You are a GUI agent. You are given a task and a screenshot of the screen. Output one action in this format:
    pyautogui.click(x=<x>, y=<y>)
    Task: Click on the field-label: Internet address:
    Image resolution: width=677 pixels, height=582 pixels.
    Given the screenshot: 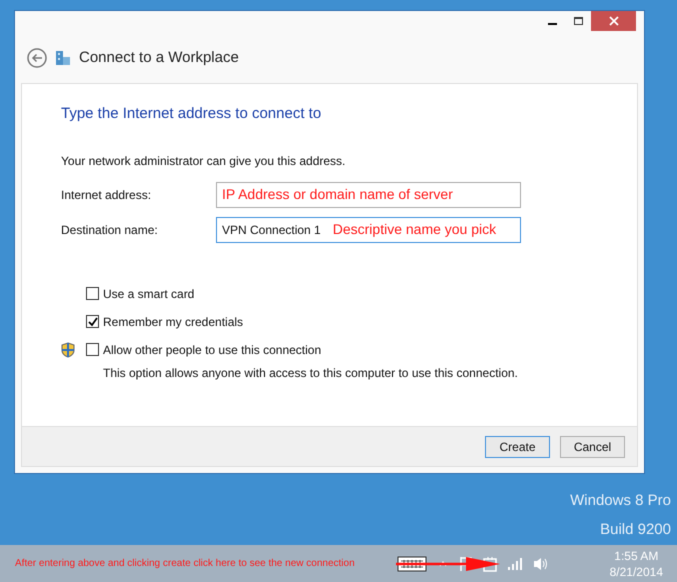 What is the action you would take?
    pyautogui.click(x=106, y=195)
    